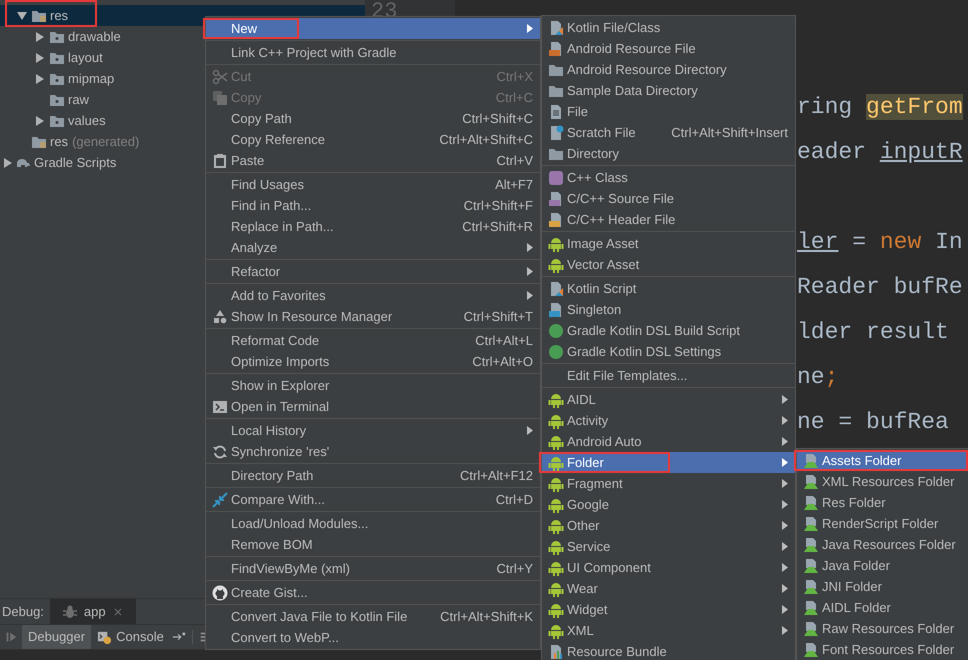 This screenshot has width=968, height=660. I want to click on code-line: eader inputR, so click(880, 152).